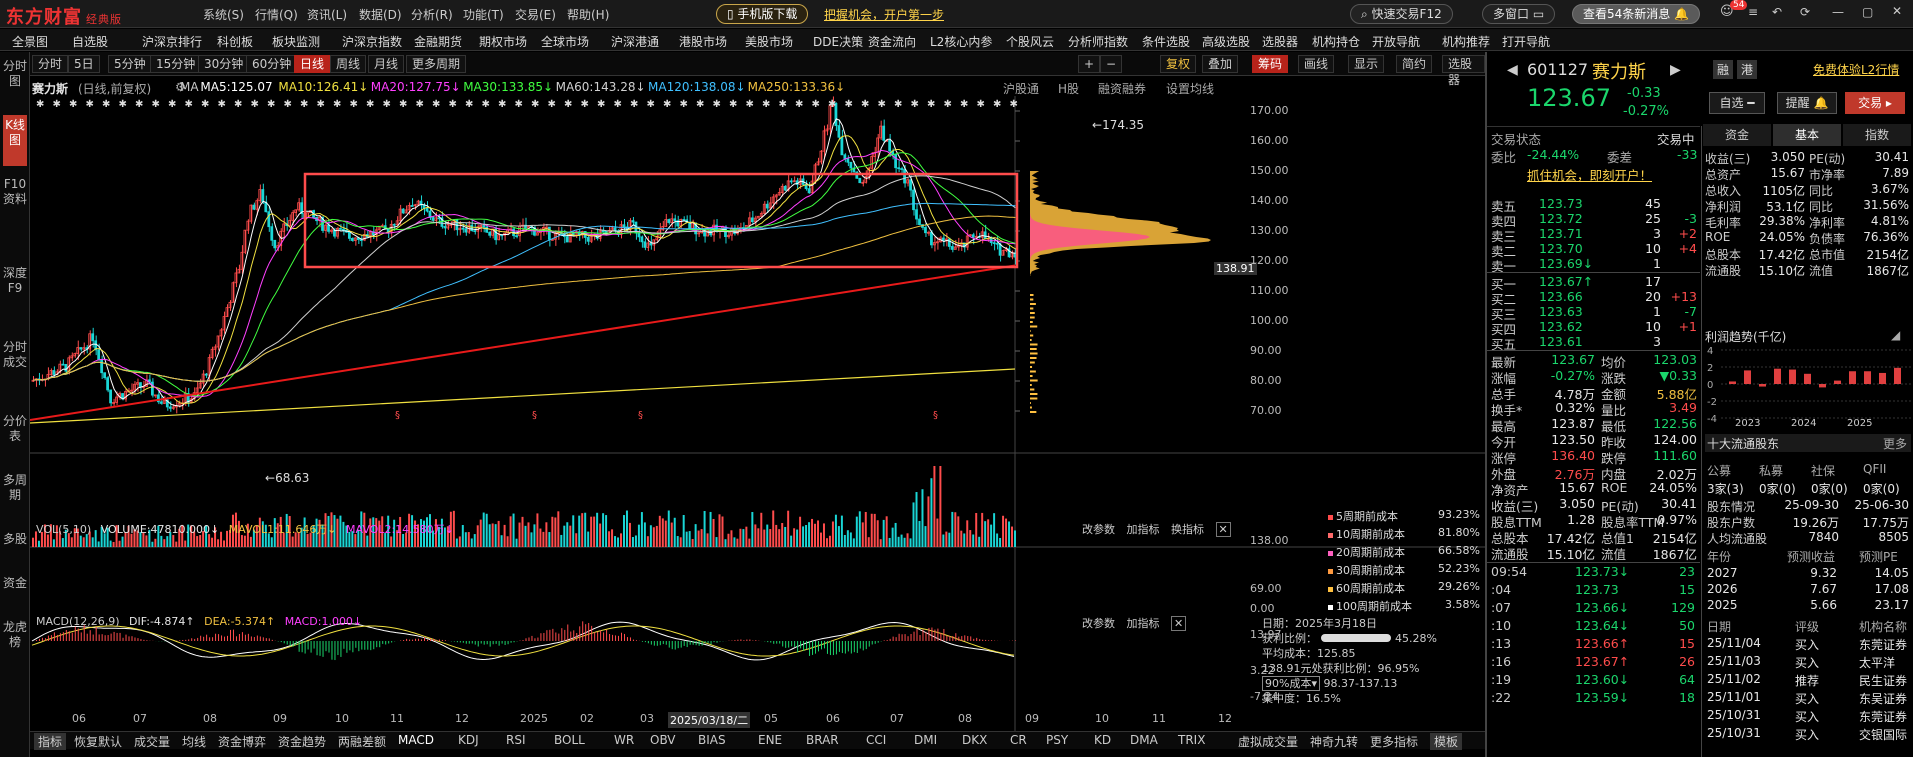 This screenshot has width=1913, height=757. What do you see at coordinates (535, 14) in the screenshot?
I see `menu-item: 交易(E)` at bounding box center [535, 14].